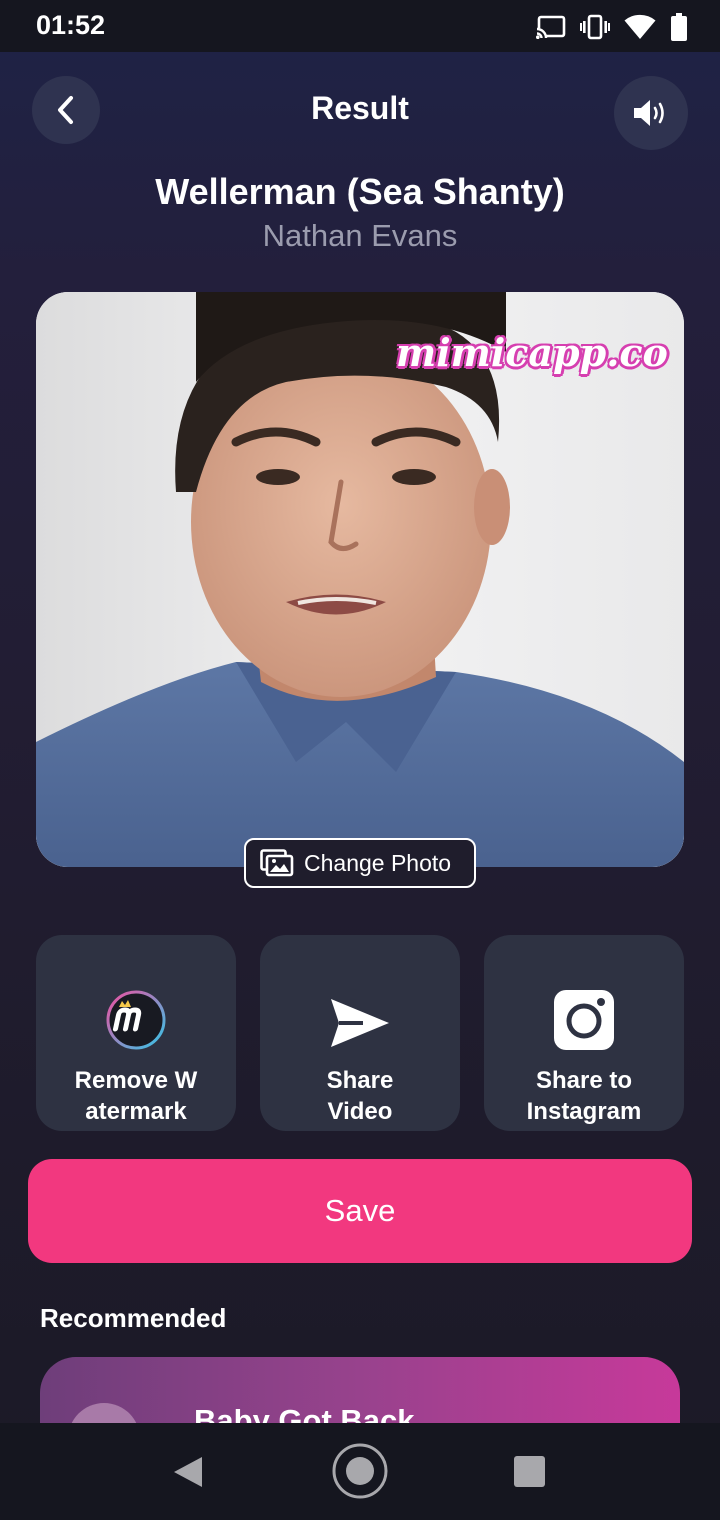 This screenshot has height=1520, width=720. I want to click on image-gallery-icon, so click(277, 863).